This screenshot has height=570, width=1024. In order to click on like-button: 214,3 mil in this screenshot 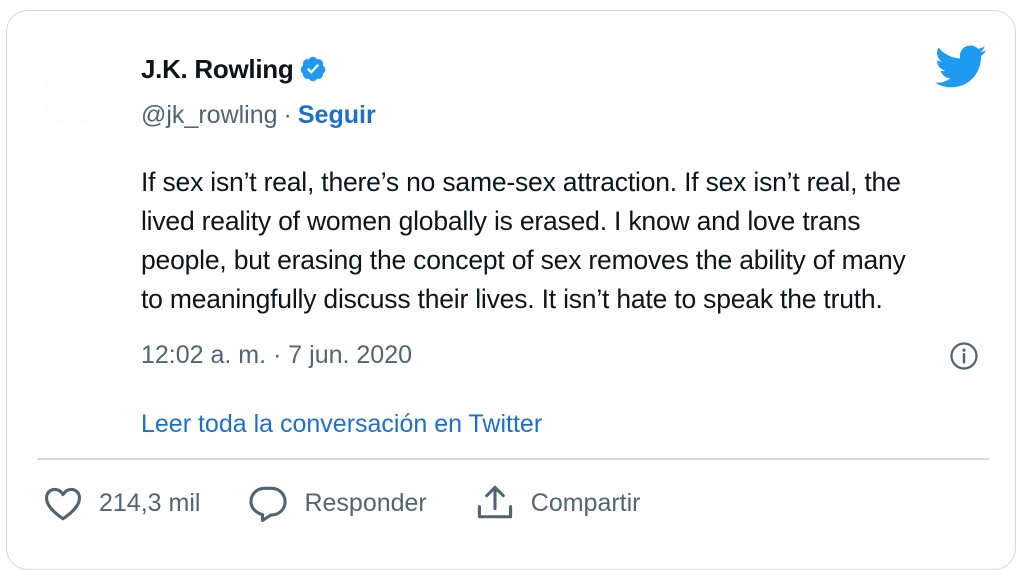, I will do `click(120, 503)`.